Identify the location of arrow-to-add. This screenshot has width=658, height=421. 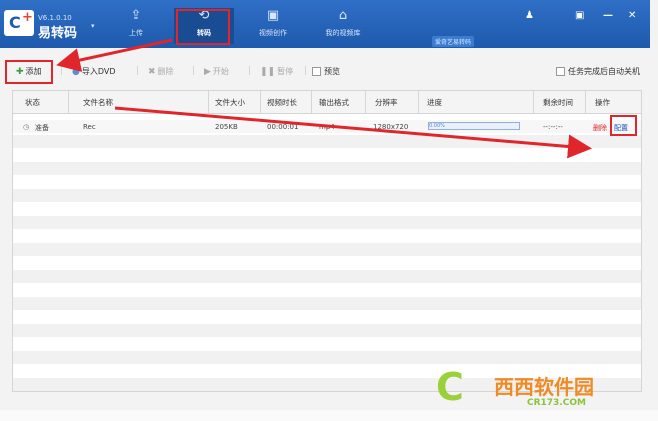
(114, 55).